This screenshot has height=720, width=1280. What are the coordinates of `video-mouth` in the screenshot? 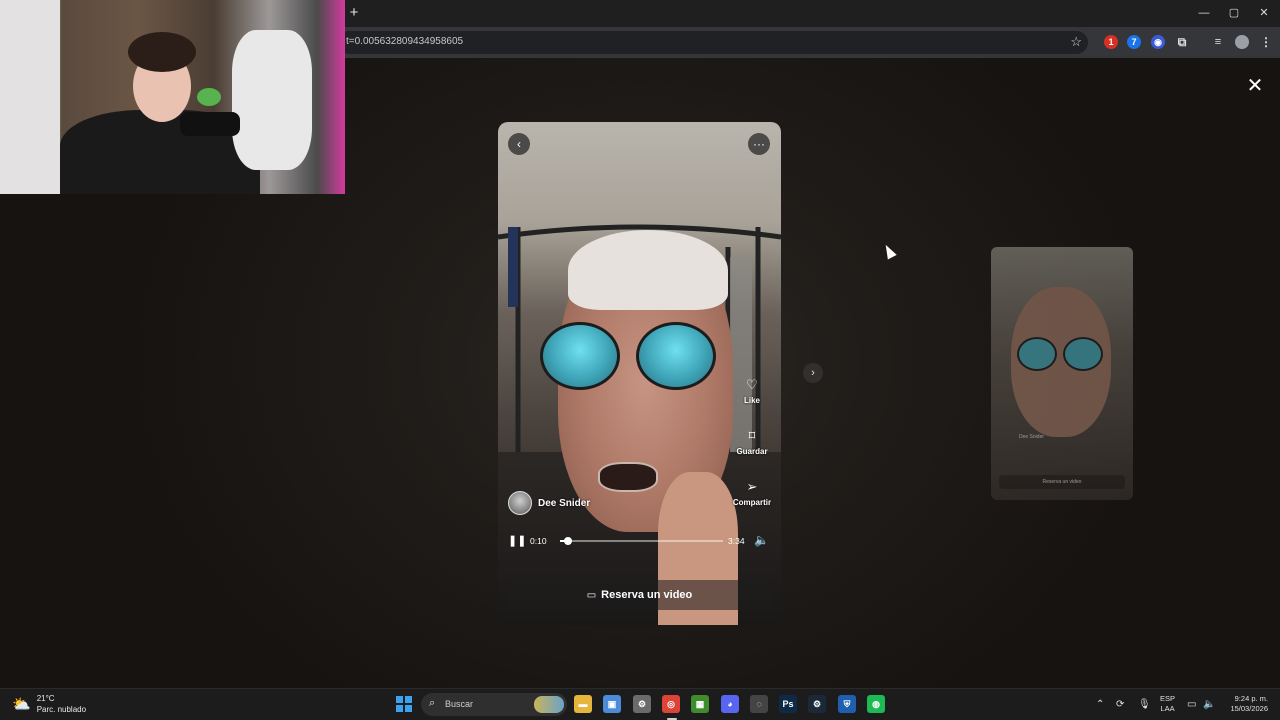 It's located at (628, 477).